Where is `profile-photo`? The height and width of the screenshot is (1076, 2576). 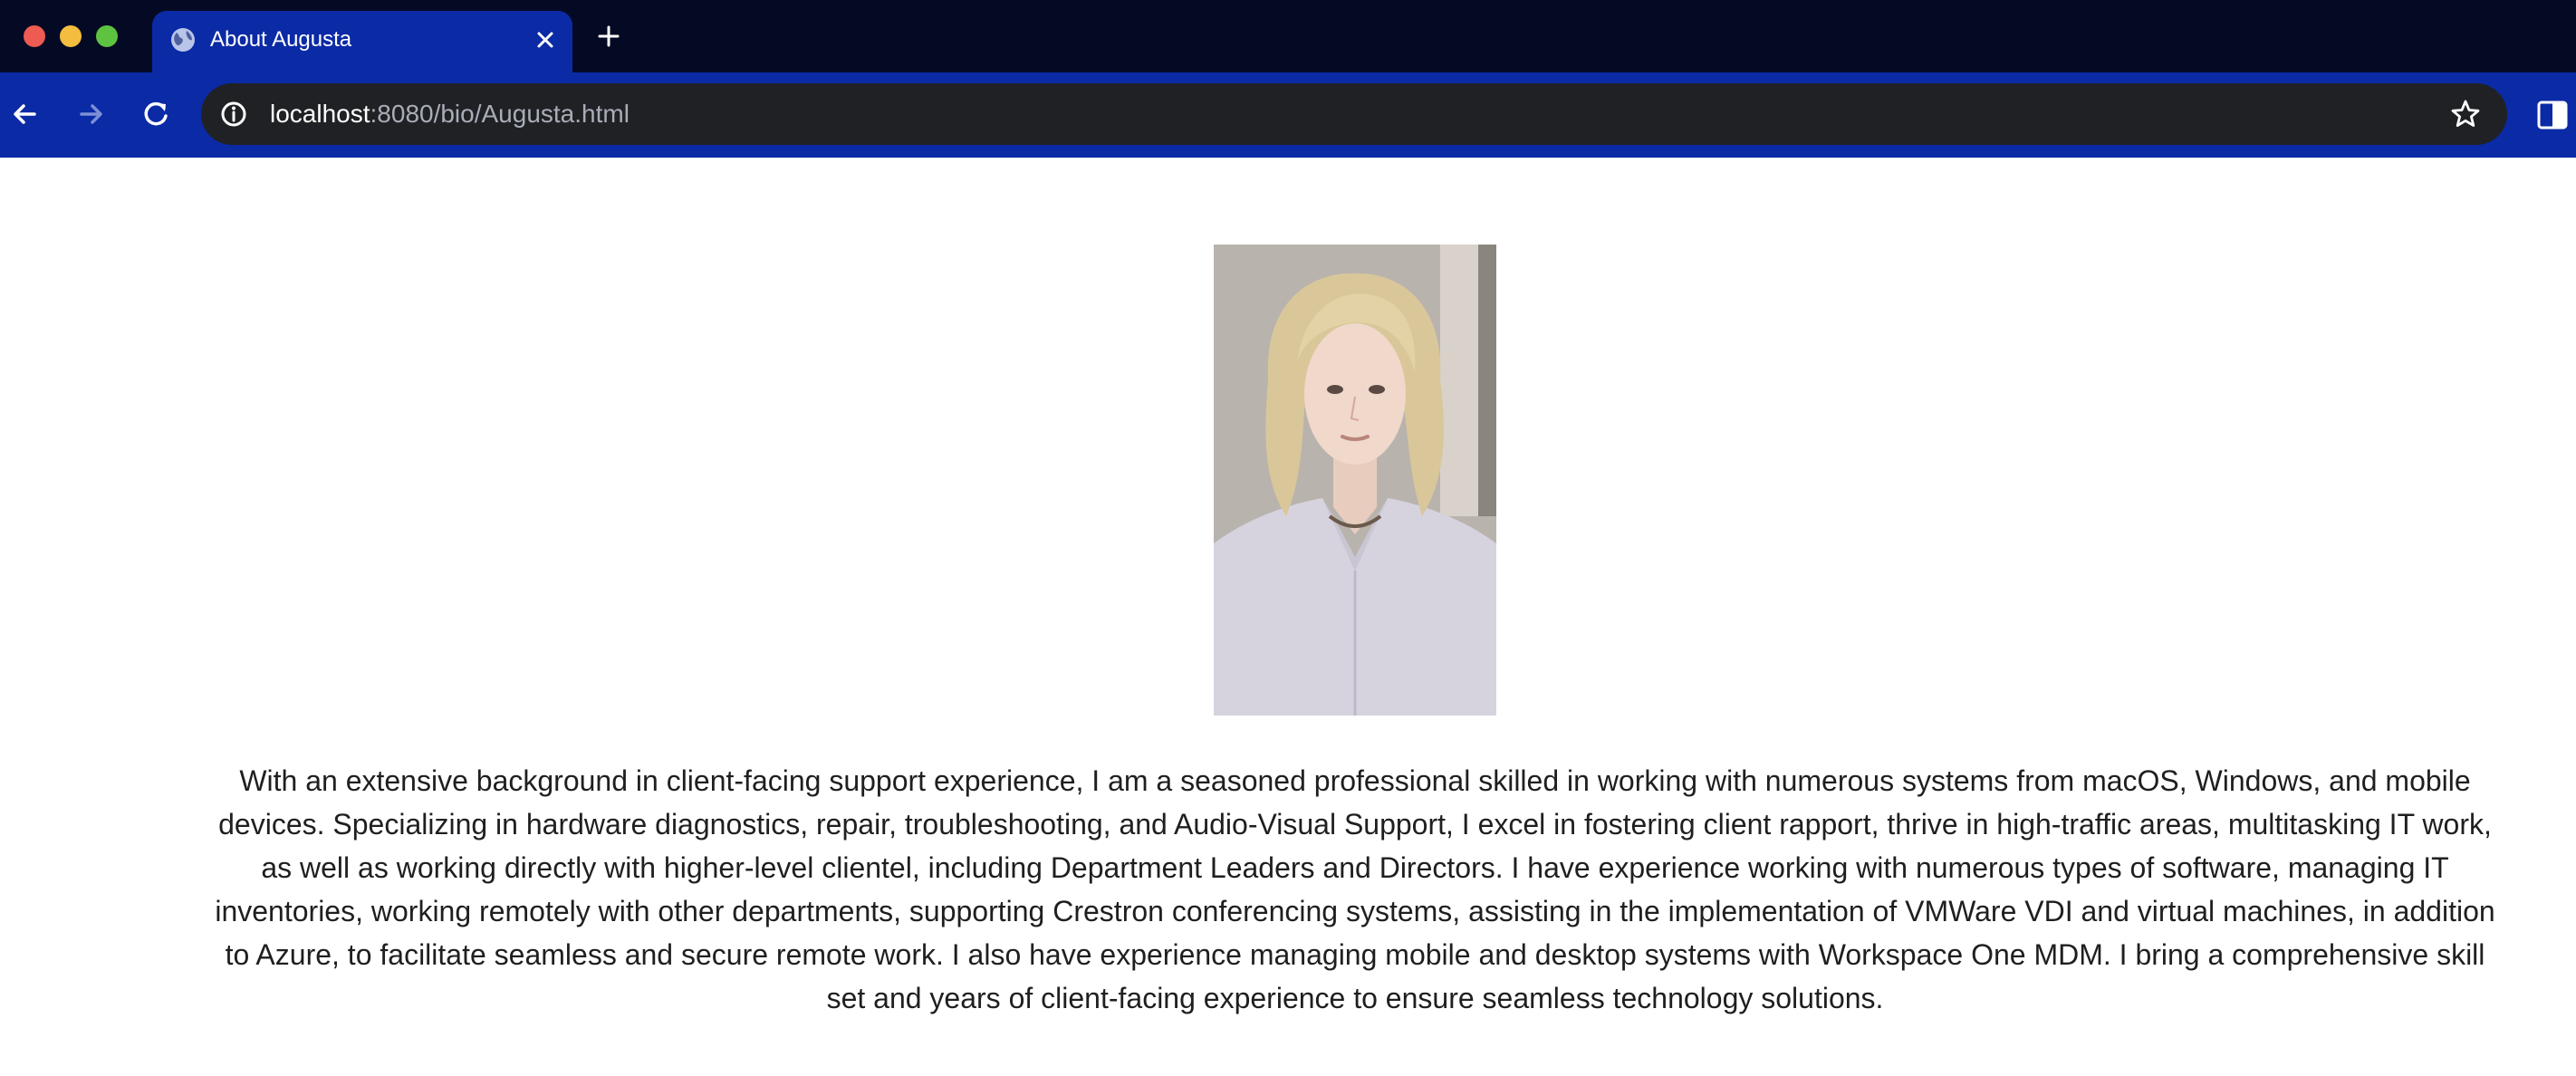
profile-photo is located at coordinates (1355, 480).